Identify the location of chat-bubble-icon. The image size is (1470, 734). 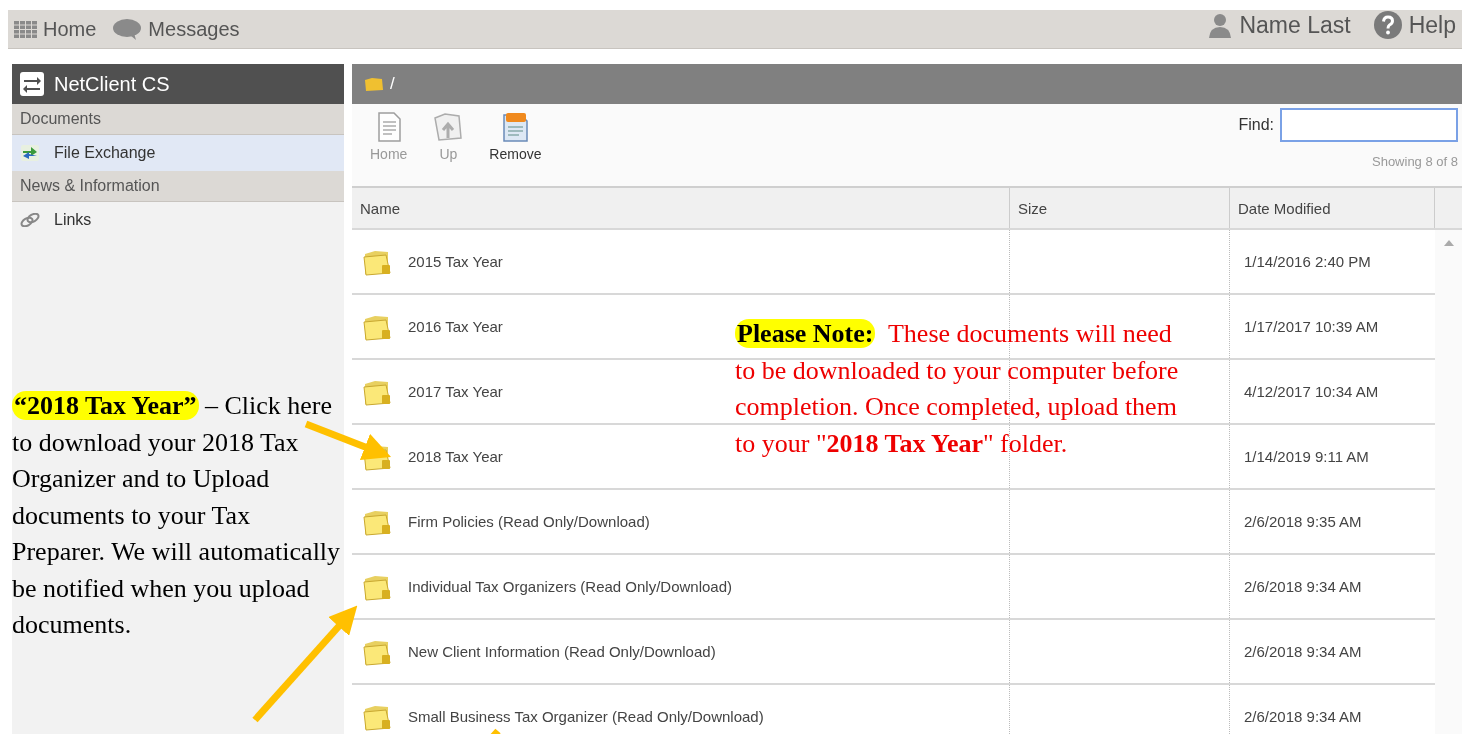
(127, 29).